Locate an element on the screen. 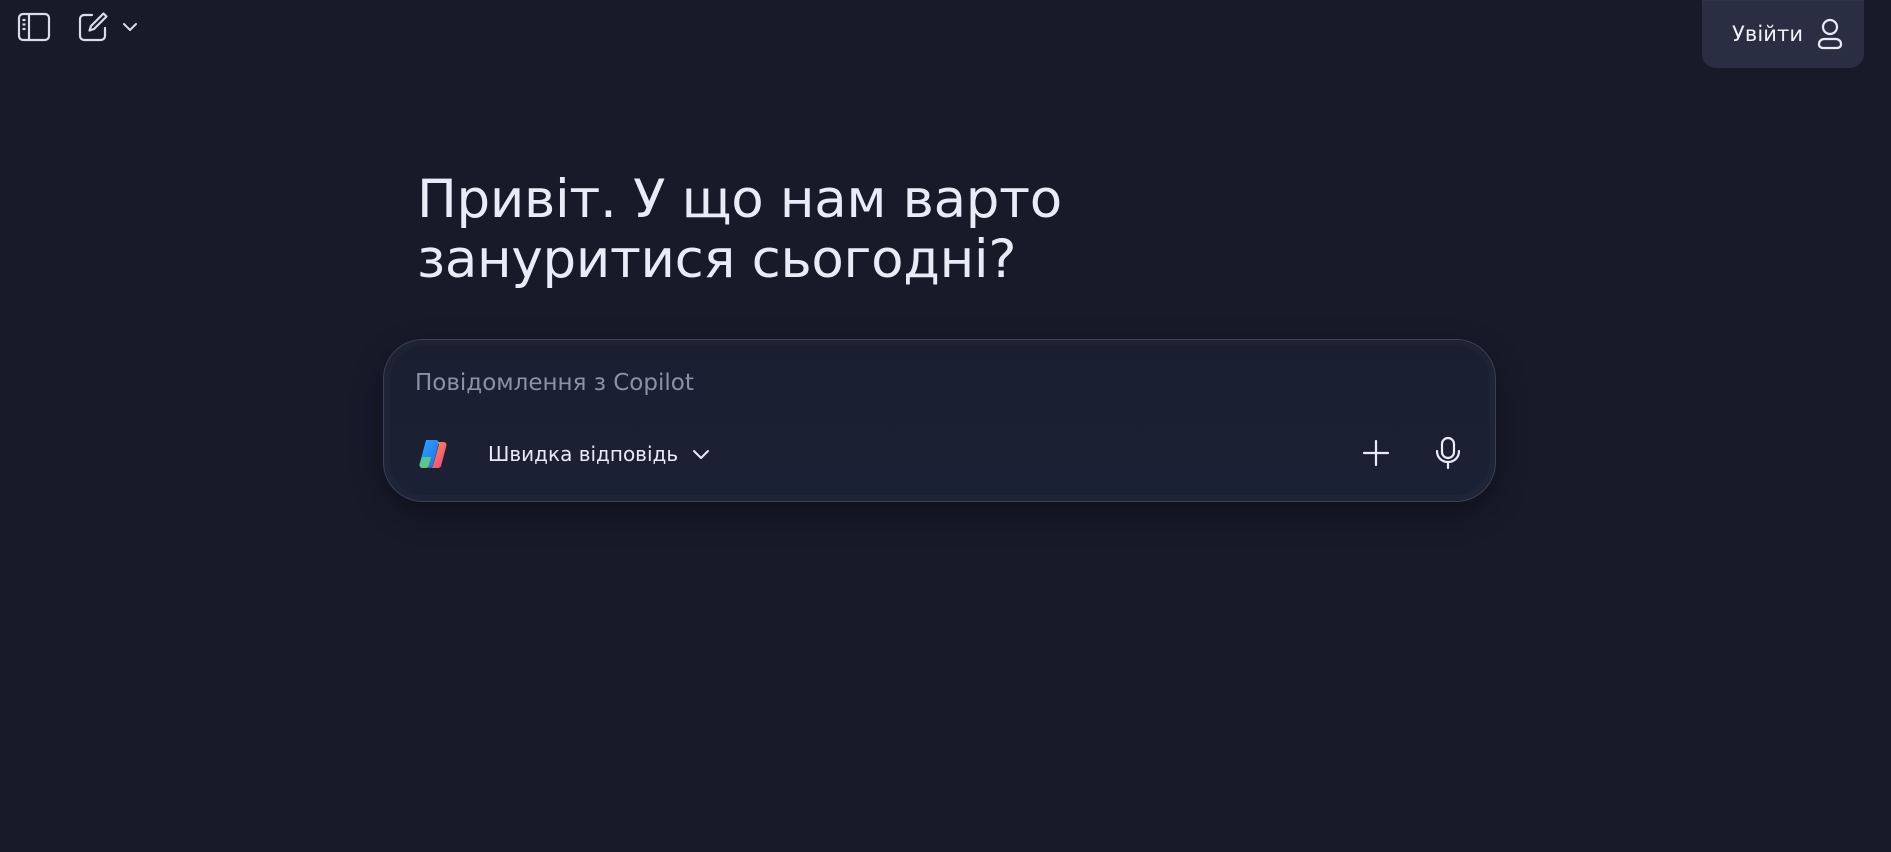  compose-icon is located at coordinates (93, 27).